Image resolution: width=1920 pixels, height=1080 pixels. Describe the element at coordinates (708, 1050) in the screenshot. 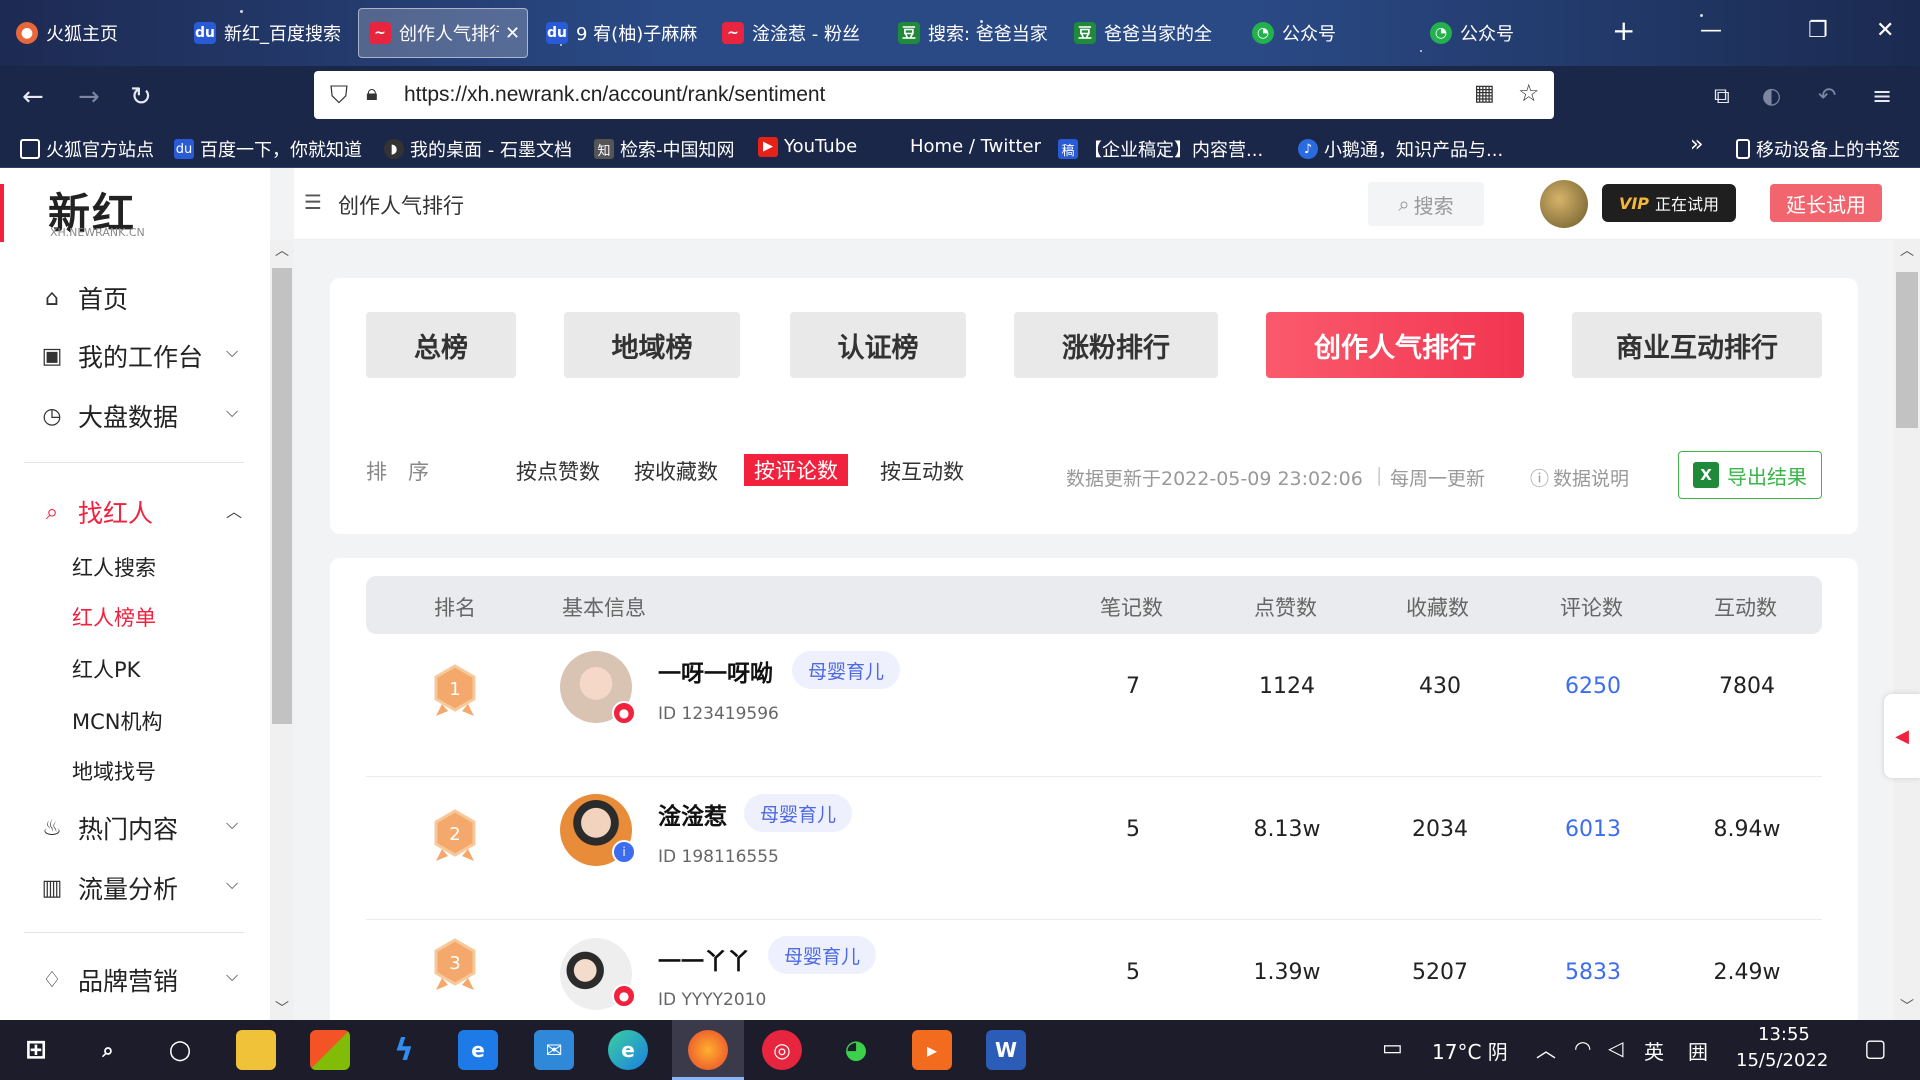

I see `firefox-icon` at that location.